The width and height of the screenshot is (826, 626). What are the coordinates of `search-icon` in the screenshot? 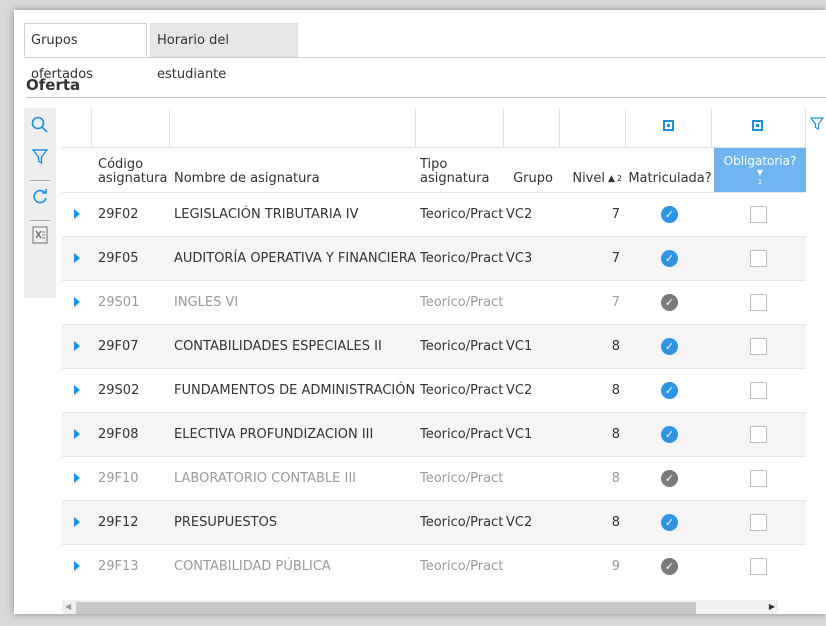 It's located at (40, 128).